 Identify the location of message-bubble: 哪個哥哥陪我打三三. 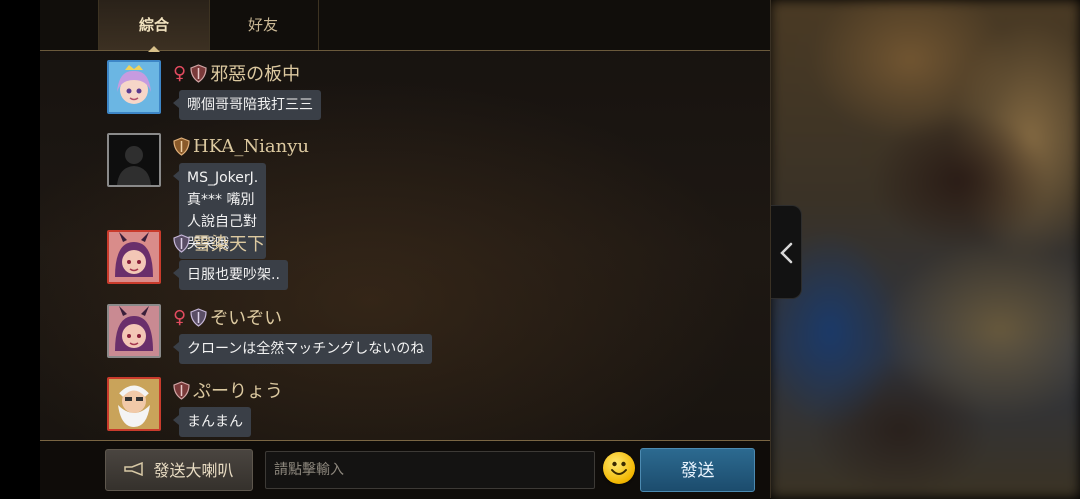
(247, 105).